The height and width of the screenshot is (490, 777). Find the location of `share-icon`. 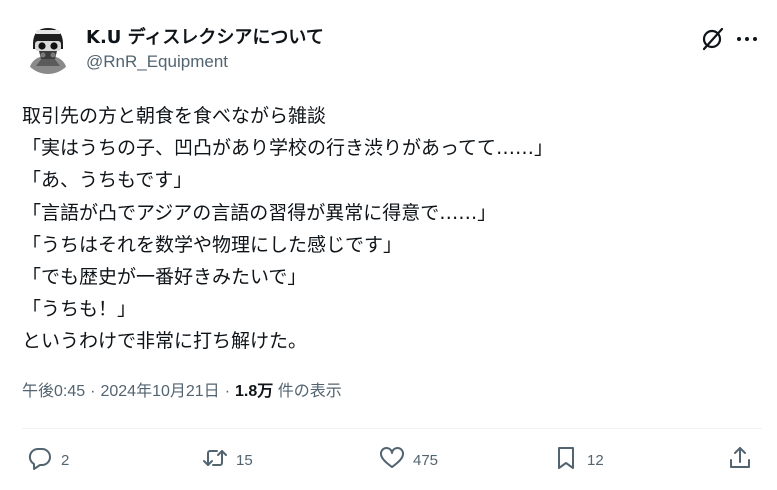

share-icon is located at coordinates (740, 460).